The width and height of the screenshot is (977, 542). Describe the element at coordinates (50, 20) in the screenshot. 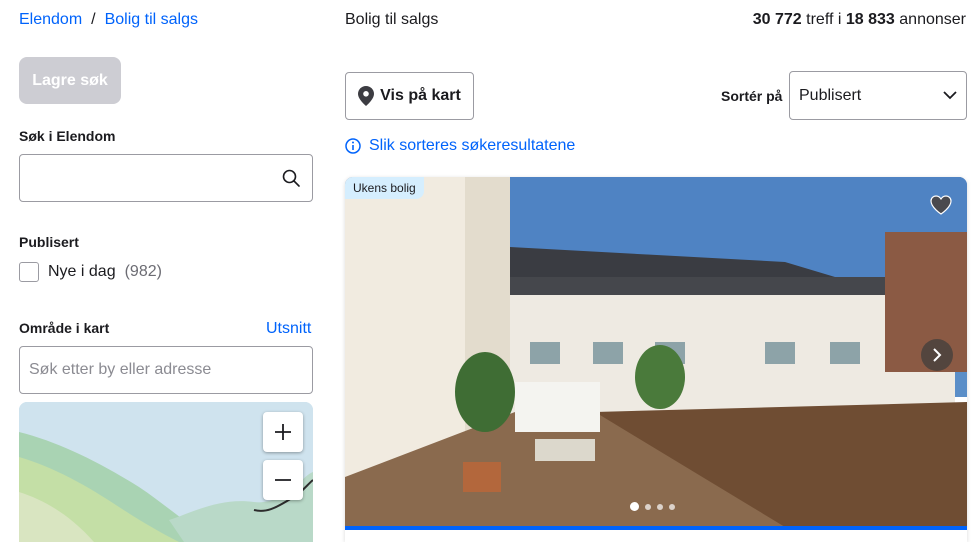

I see `breadcrumb-root-link: Elendom` at that location.